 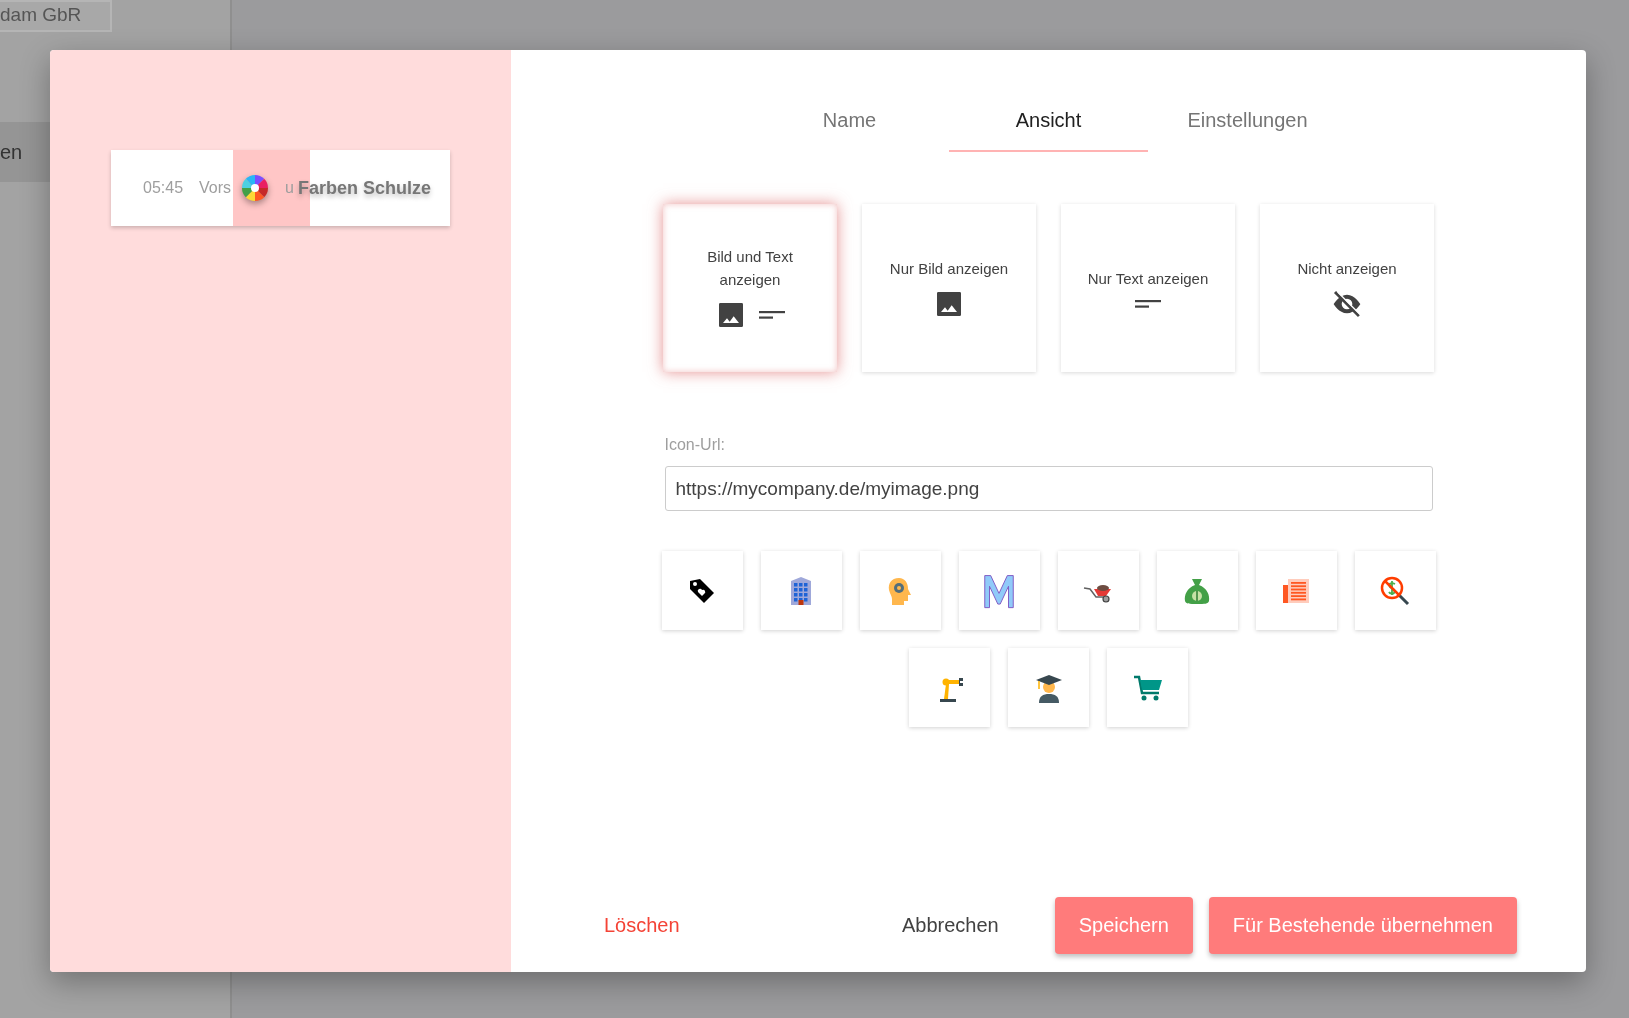 I want to click on display-mode-card: Nicht anzeigen, so click(x=1347, y=288).